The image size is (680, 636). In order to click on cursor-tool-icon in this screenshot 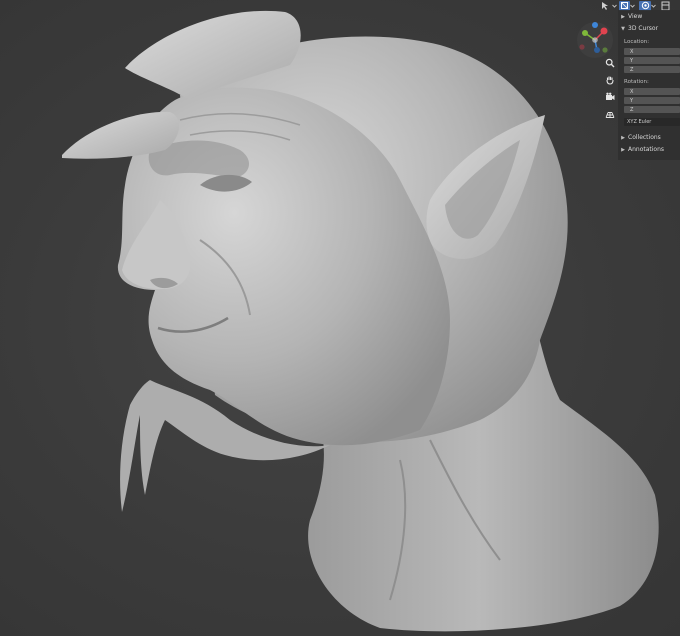, I will do `click(606, 6)`.